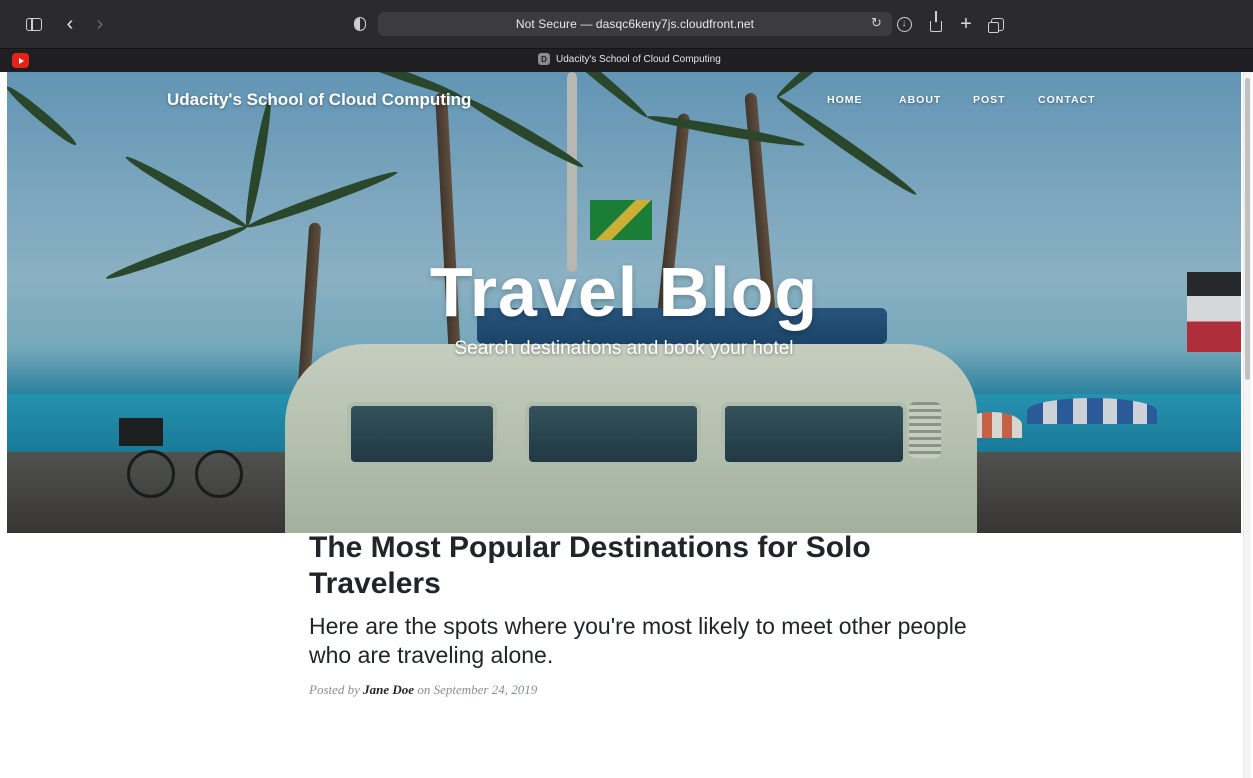 This screenshot has width=1253, height=778. What do you see at coordinates (936, 22) in the screenshot?
I see `share-icon` at bounding box center [936, 22].